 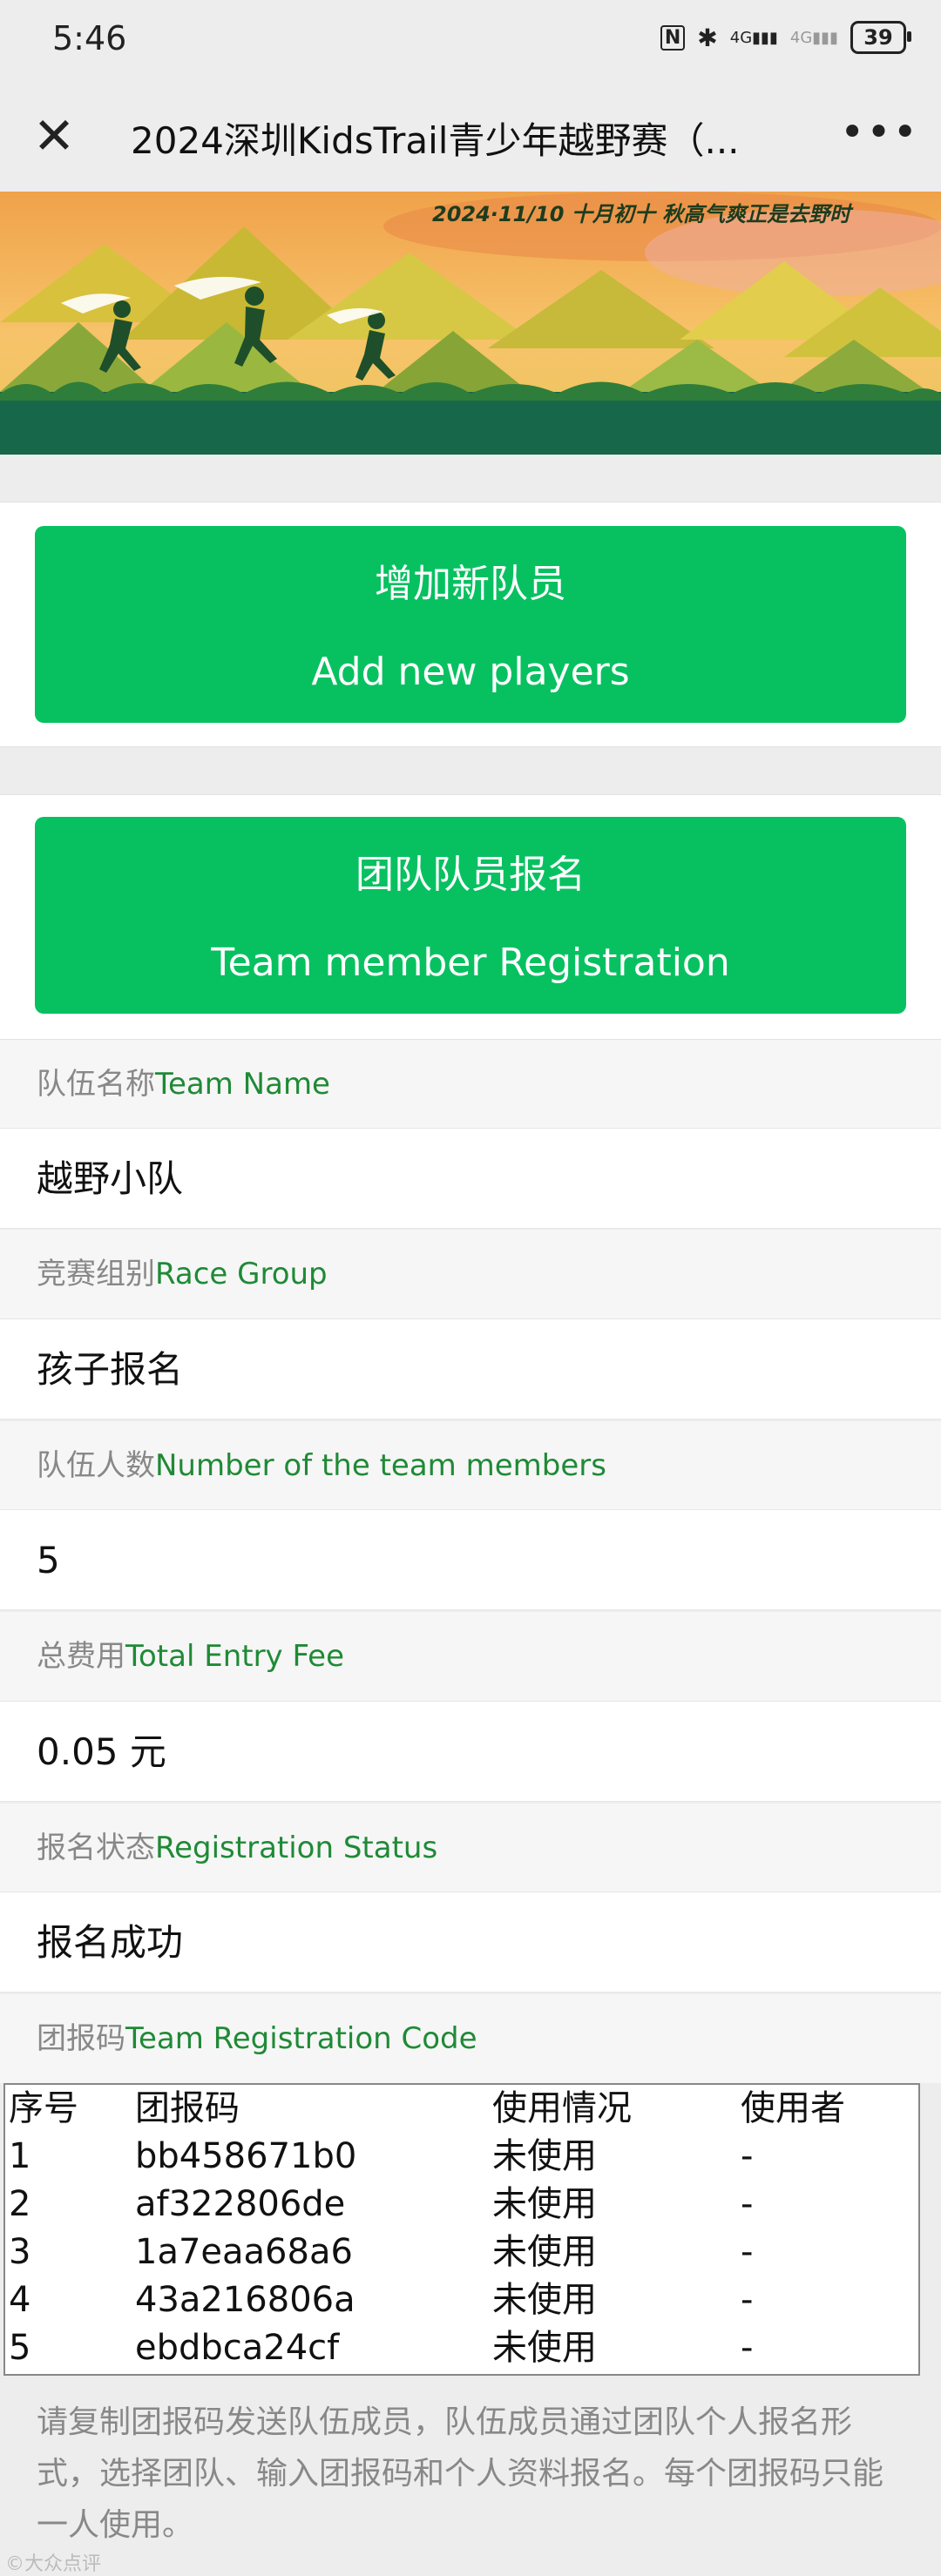 What do you see at coordinates (470, 1751) in the screenshot?
I see `entry-fee-value: 0.05 元` at bounding box center [470, 1751].